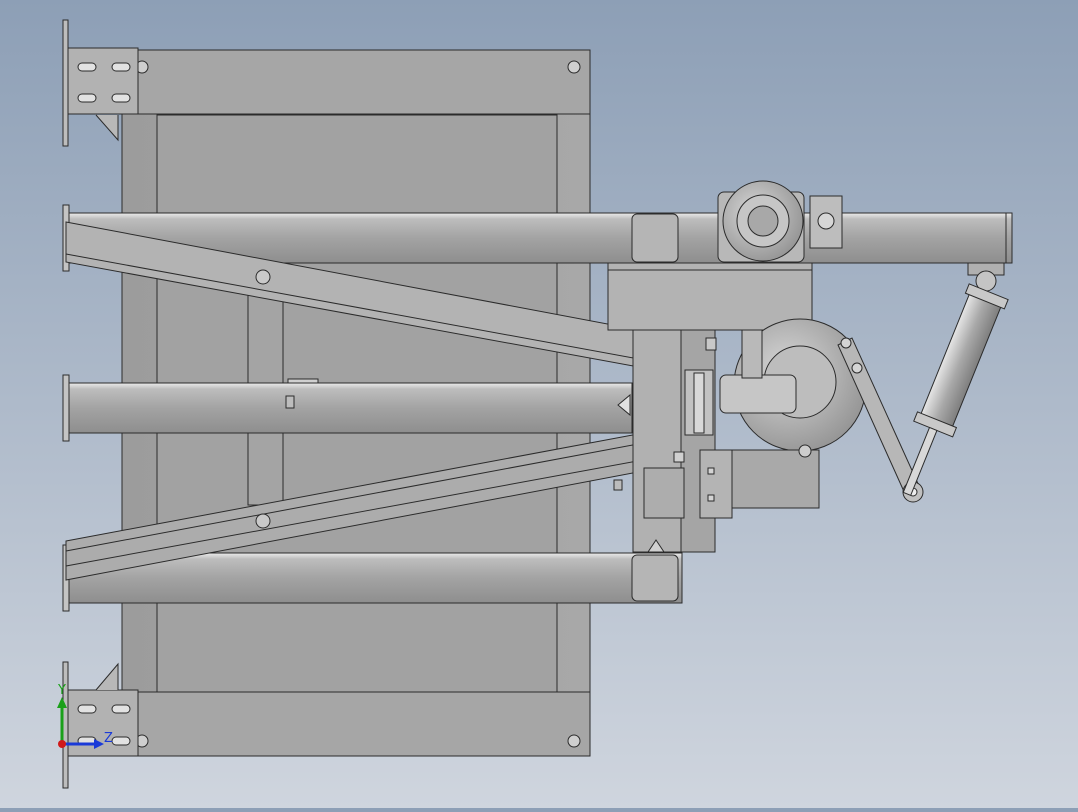 The height and width of the screenshot is (812, 1078). I want to click on axis-y-label: Y, so click(61, 690).